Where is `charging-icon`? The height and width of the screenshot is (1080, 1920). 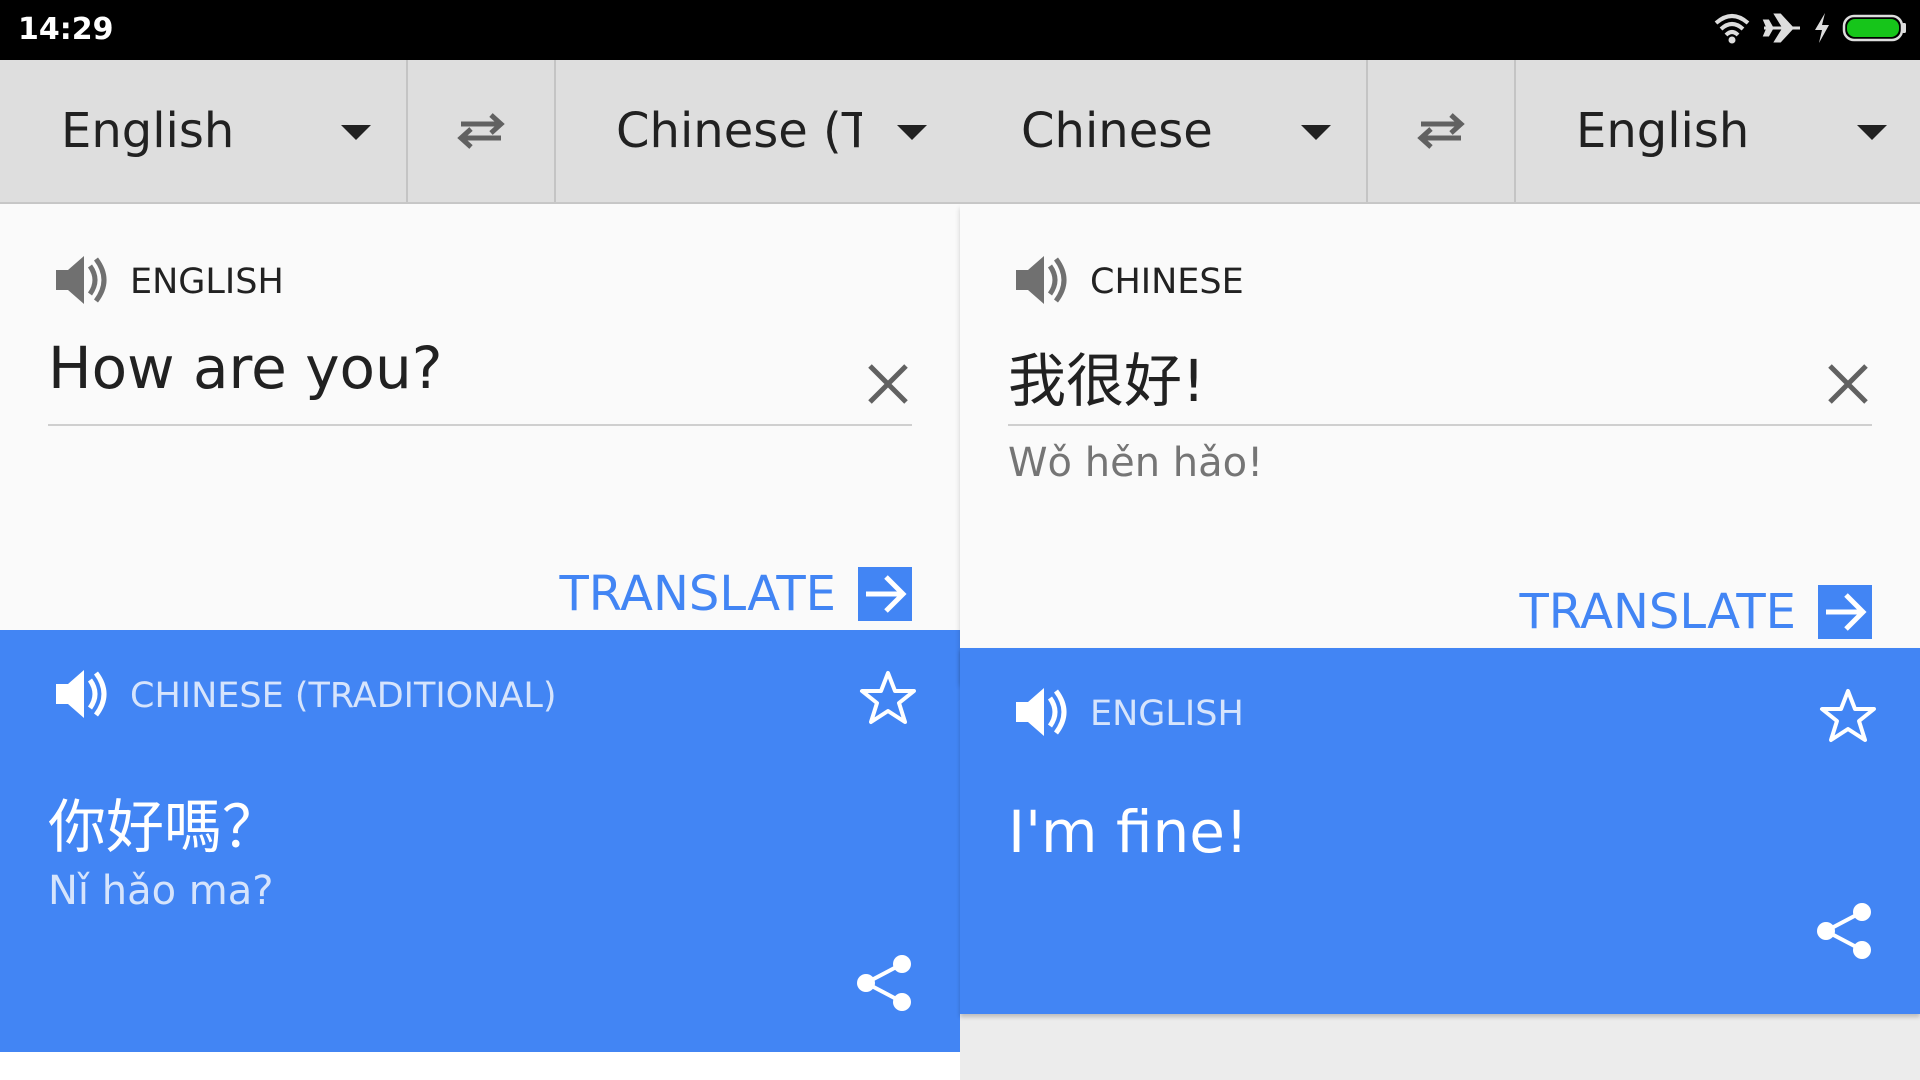 charging-icon is located at coordinates (1822, 30).